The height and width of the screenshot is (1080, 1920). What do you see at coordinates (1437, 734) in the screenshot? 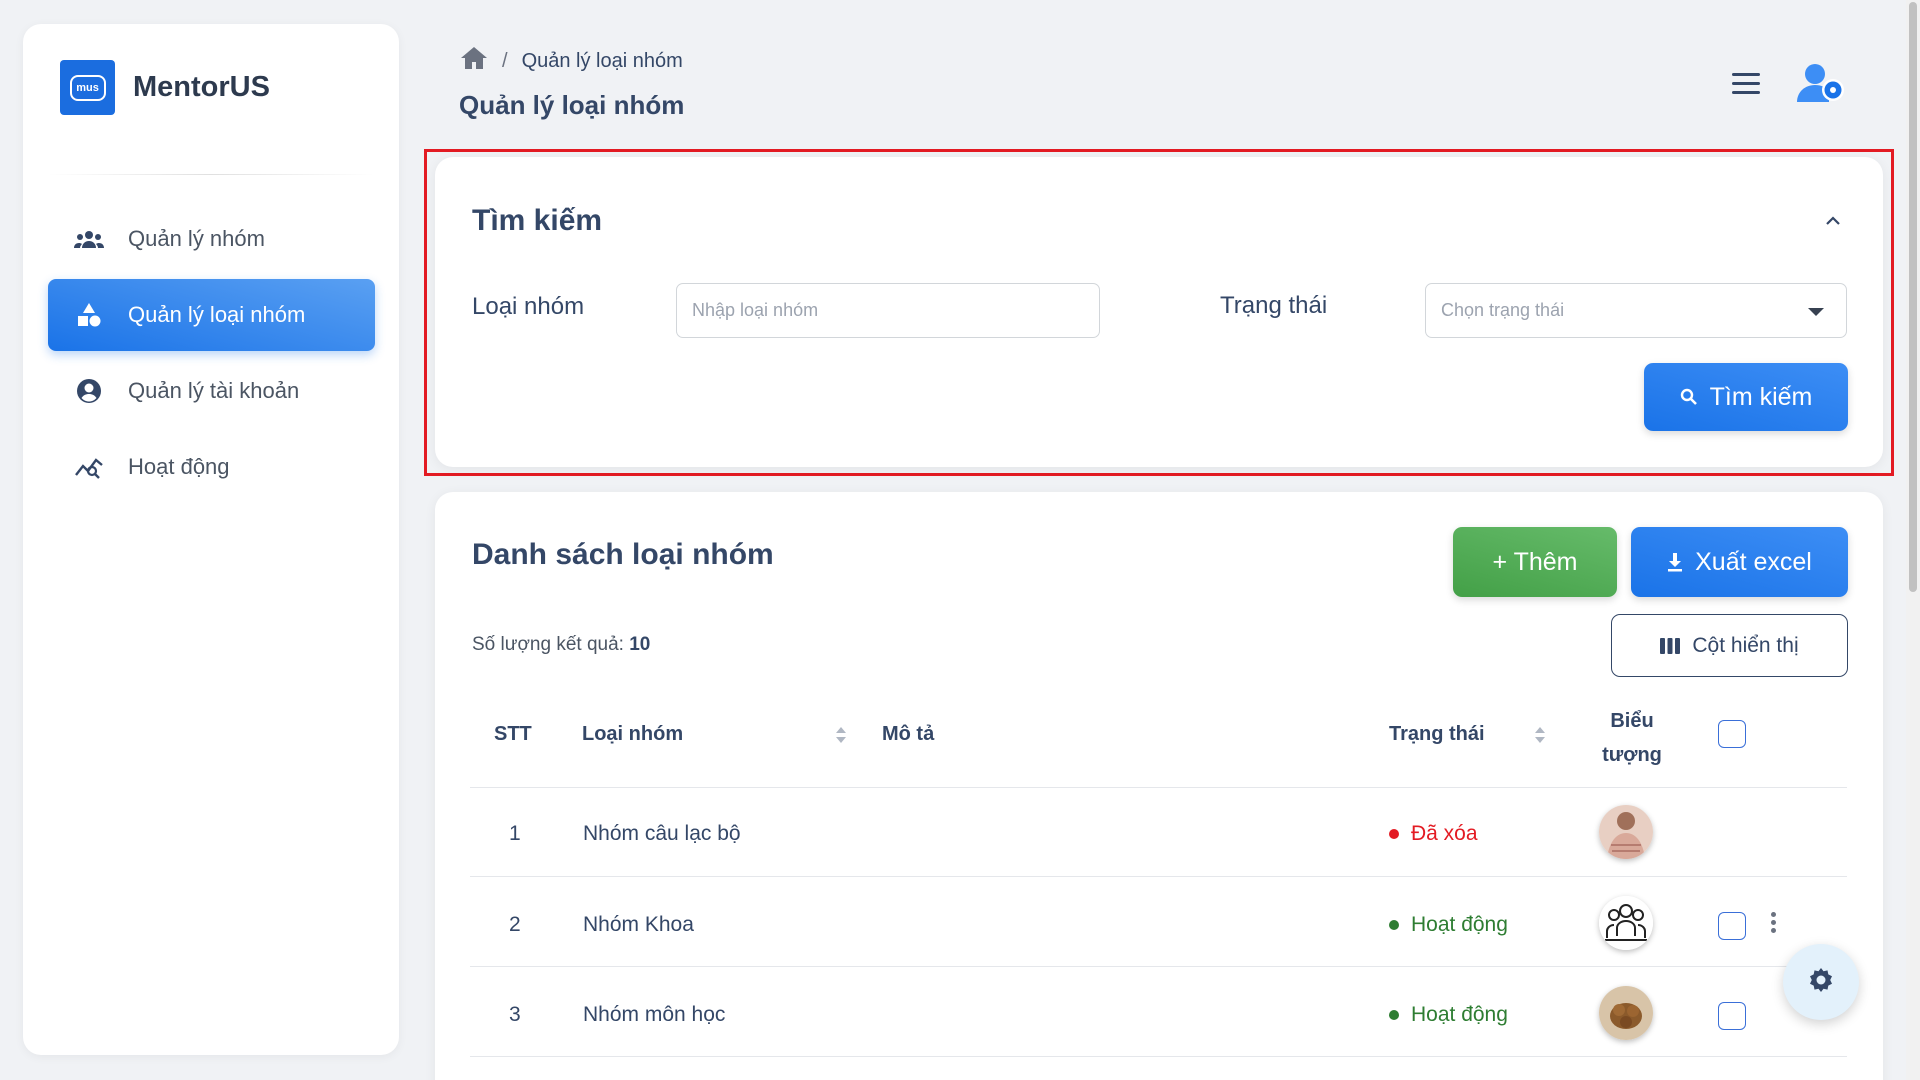
I see `column-header-status: Trạng thái` at bounding box center [1437, 734].